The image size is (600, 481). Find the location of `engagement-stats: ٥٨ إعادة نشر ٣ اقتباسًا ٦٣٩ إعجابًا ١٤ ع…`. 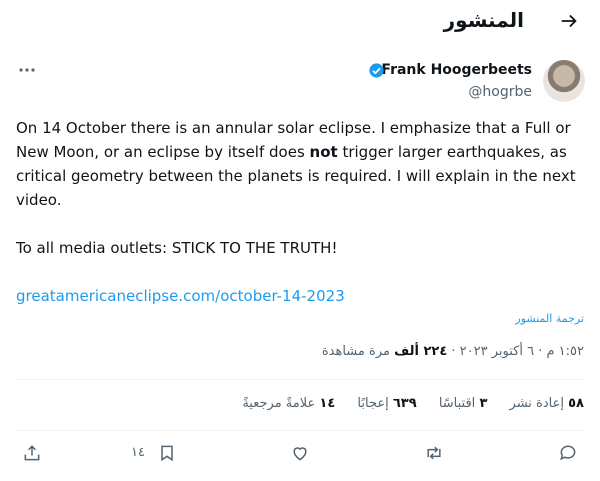

engagement-stats: ٥٨ إعادة نشر ٣ اقتباسًا ٦٣٩ إعجابًا ١٤ ع… is located at coordinates (404, 403).